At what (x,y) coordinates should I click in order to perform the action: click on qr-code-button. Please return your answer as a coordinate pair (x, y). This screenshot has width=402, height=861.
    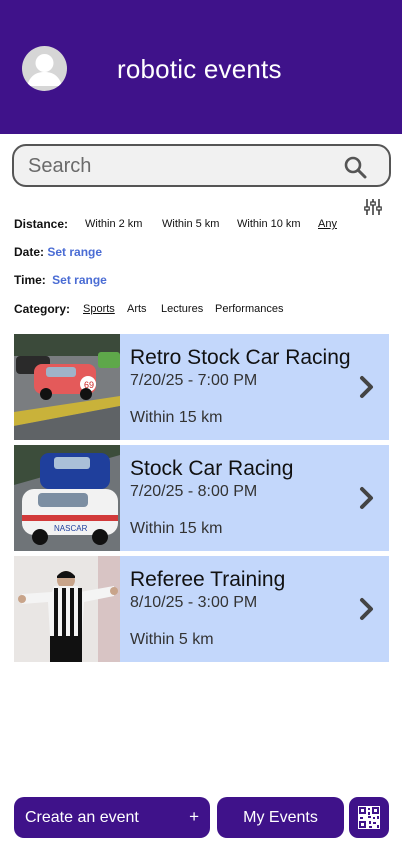
    Looking at the image, I should click on (369, 817).